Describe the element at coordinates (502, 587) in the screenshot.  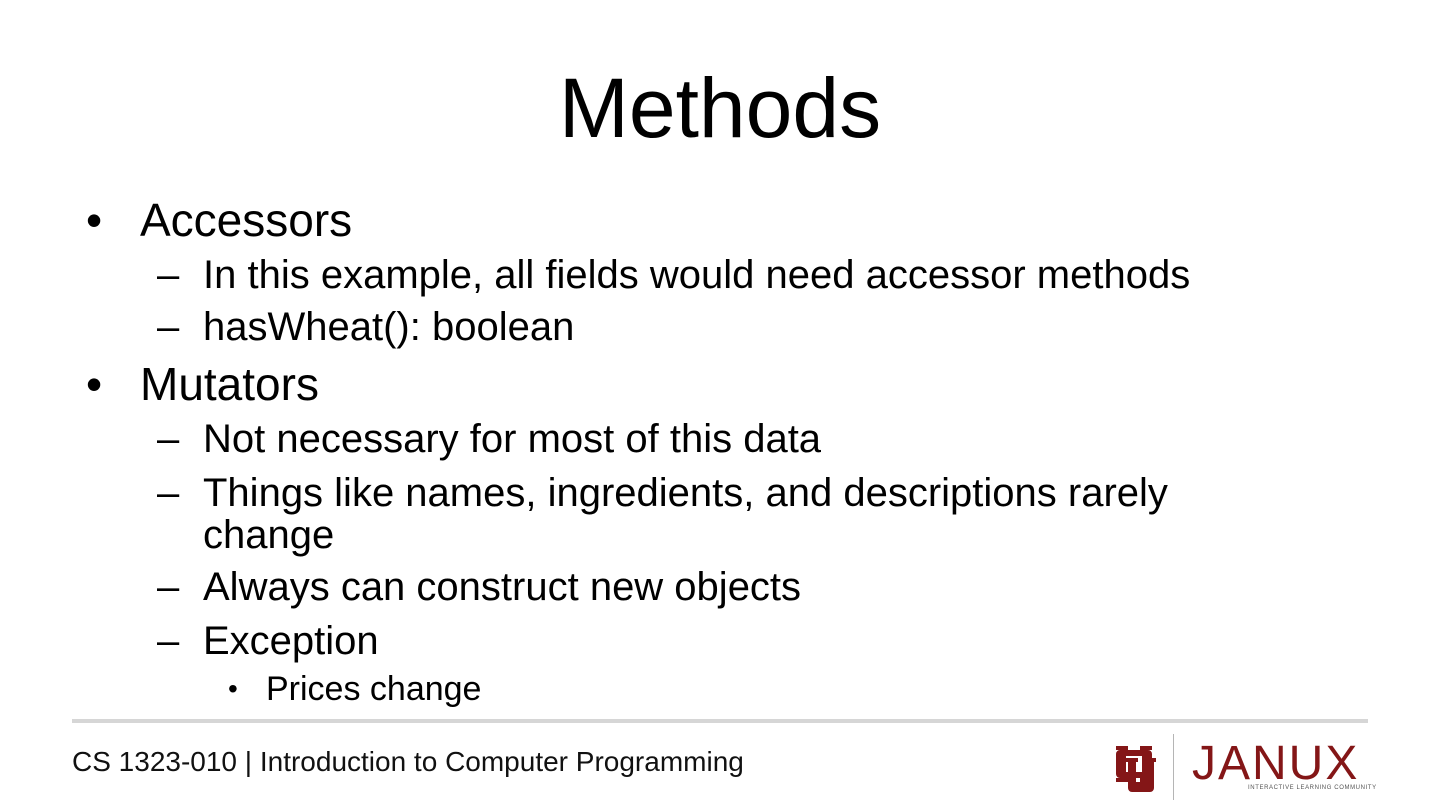
I see `sub-bullet-text: Always can construct new objects` at that location.